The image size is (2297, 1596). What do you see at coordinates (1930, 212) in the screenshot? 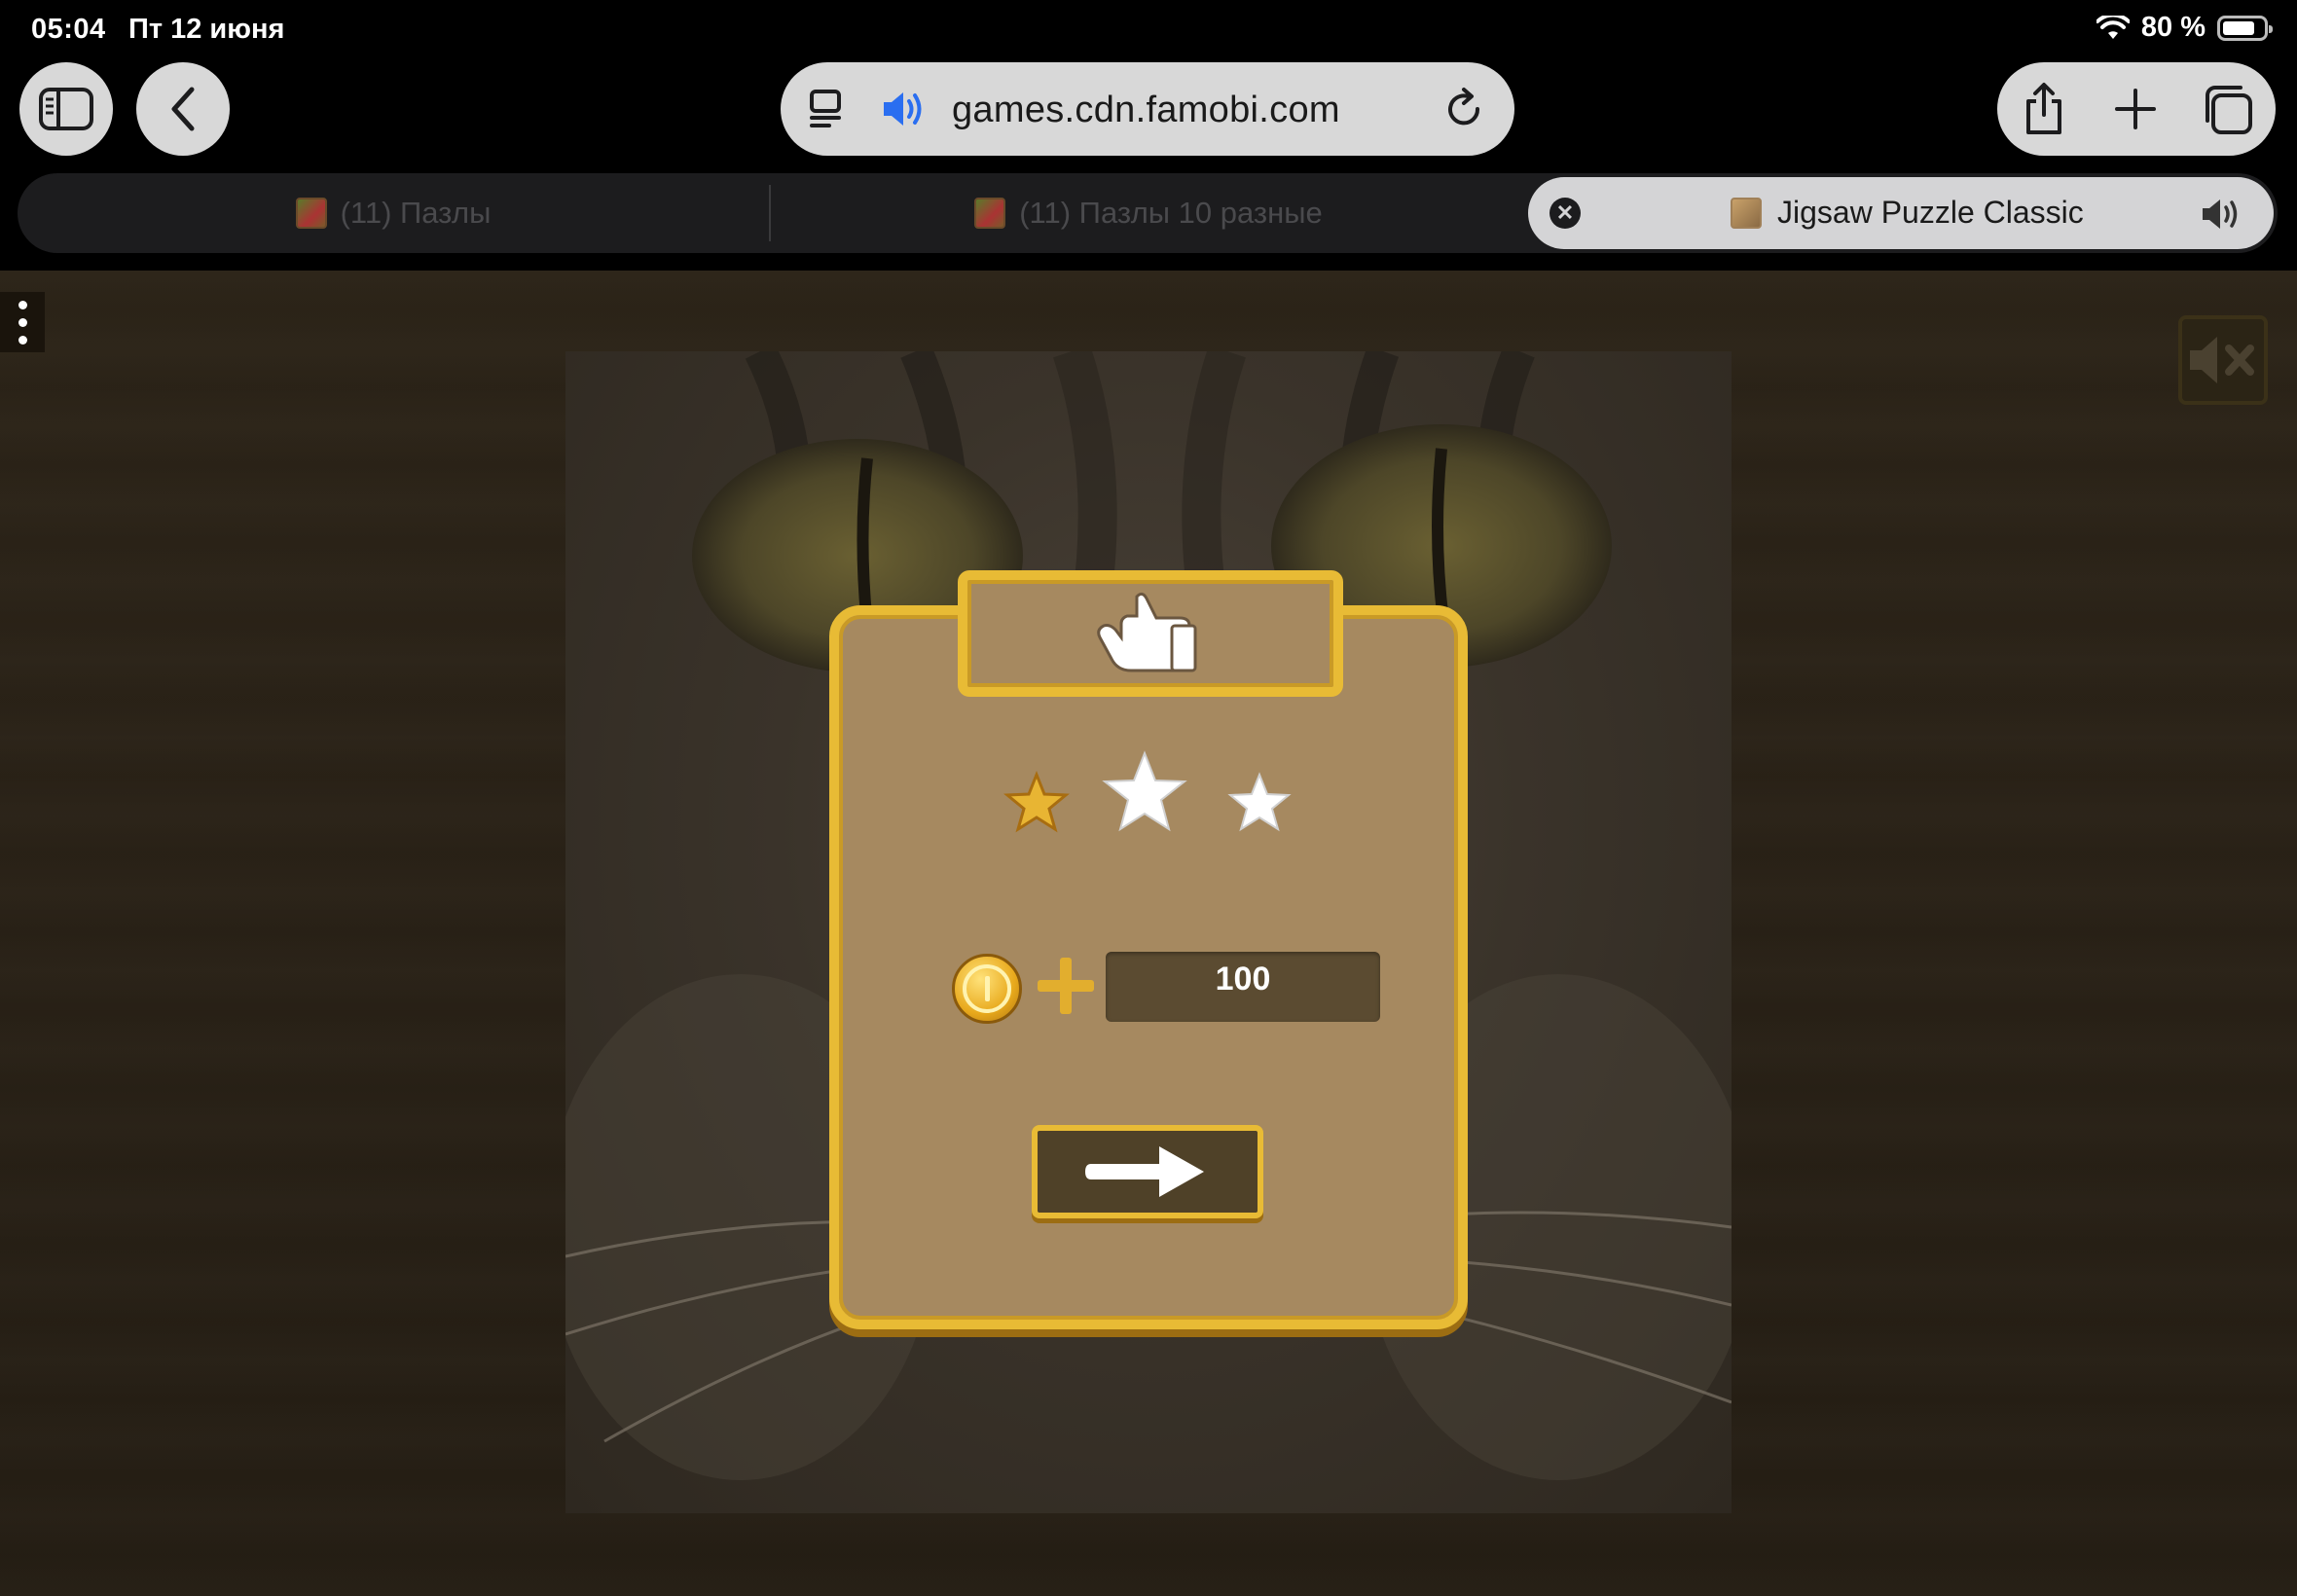
I see `tab-title: Jigsaw Puzzle Classic` at bounding box center [1930, 212].